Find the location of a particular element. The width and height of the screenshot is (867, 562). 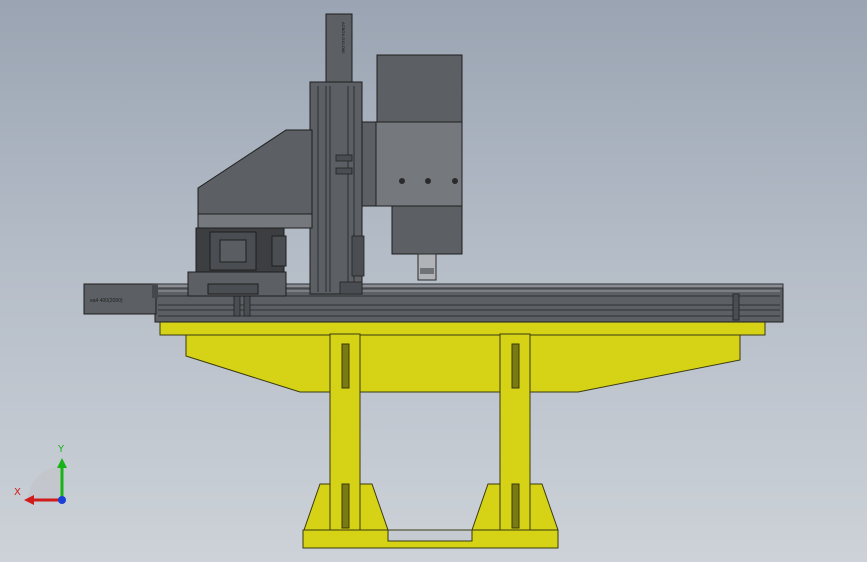

spindle-collet is located at coordinates (427, 267).